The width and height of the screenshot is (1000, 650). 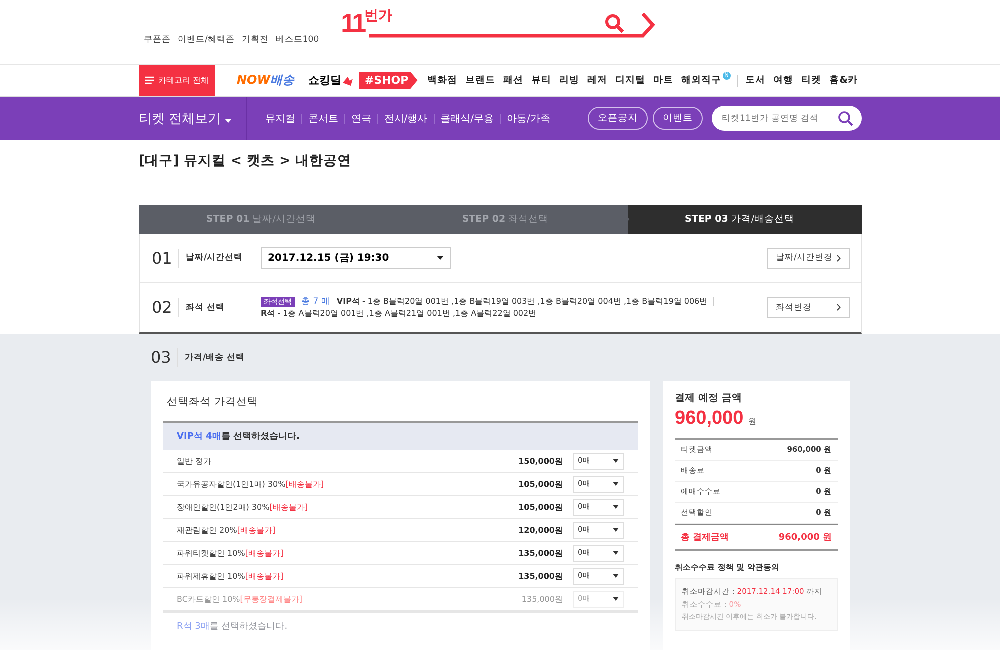 I want to click on price-option: 일반 정가, so click(x=348, y=461).